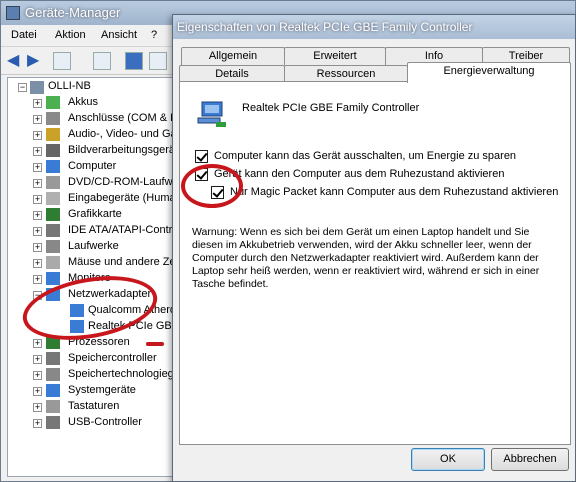 This screenshot has height=482, width=576. I want to click on storage-tech-icon, so click(53, 374).